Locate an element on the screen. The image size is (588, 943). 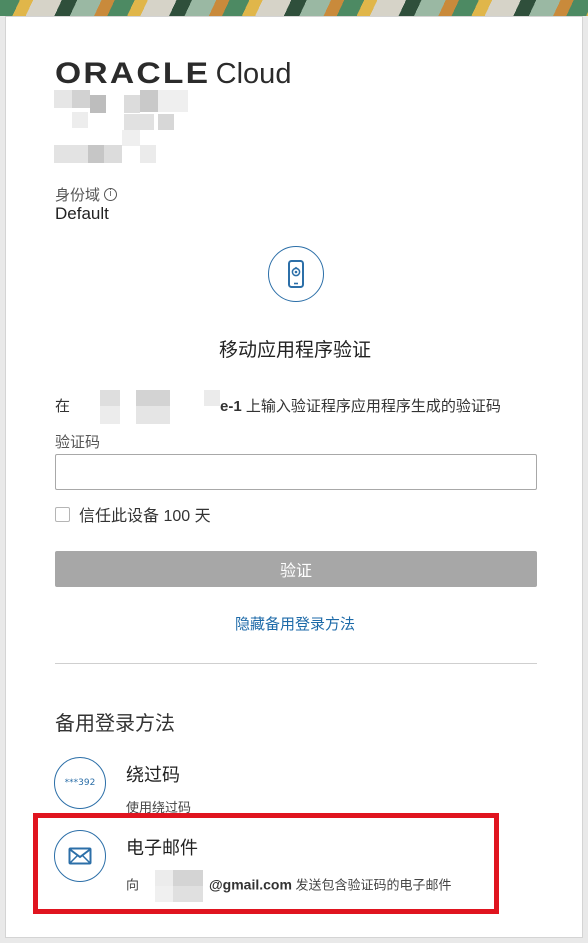
trust-device-label: 信任此设备 100 天 is located at coordinates (145, 516).